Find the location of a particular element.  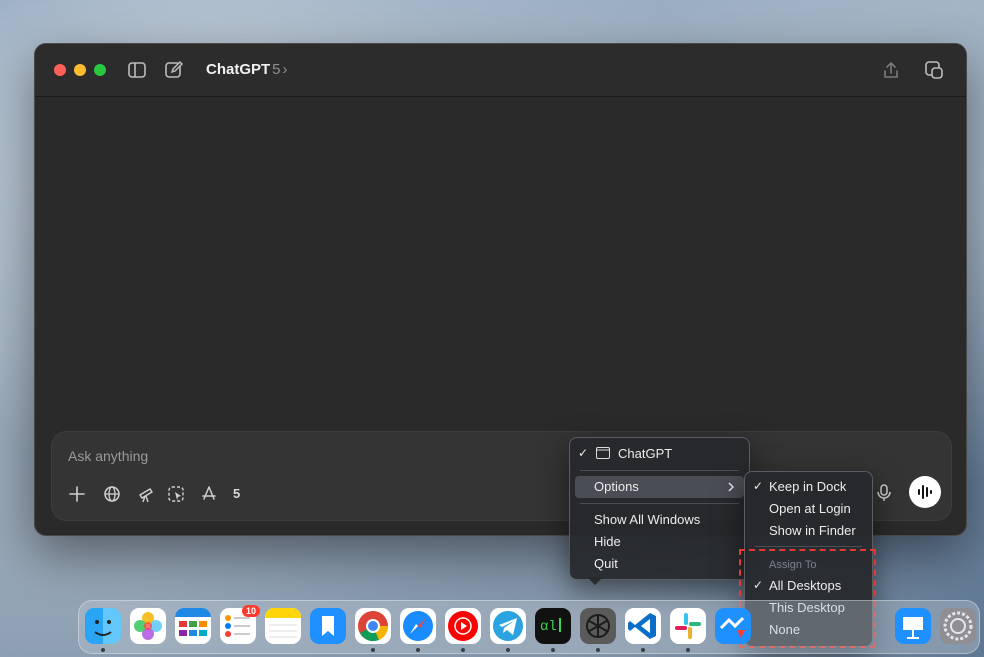

menu-item-quit: Quit is located at coordinates (606, 564).